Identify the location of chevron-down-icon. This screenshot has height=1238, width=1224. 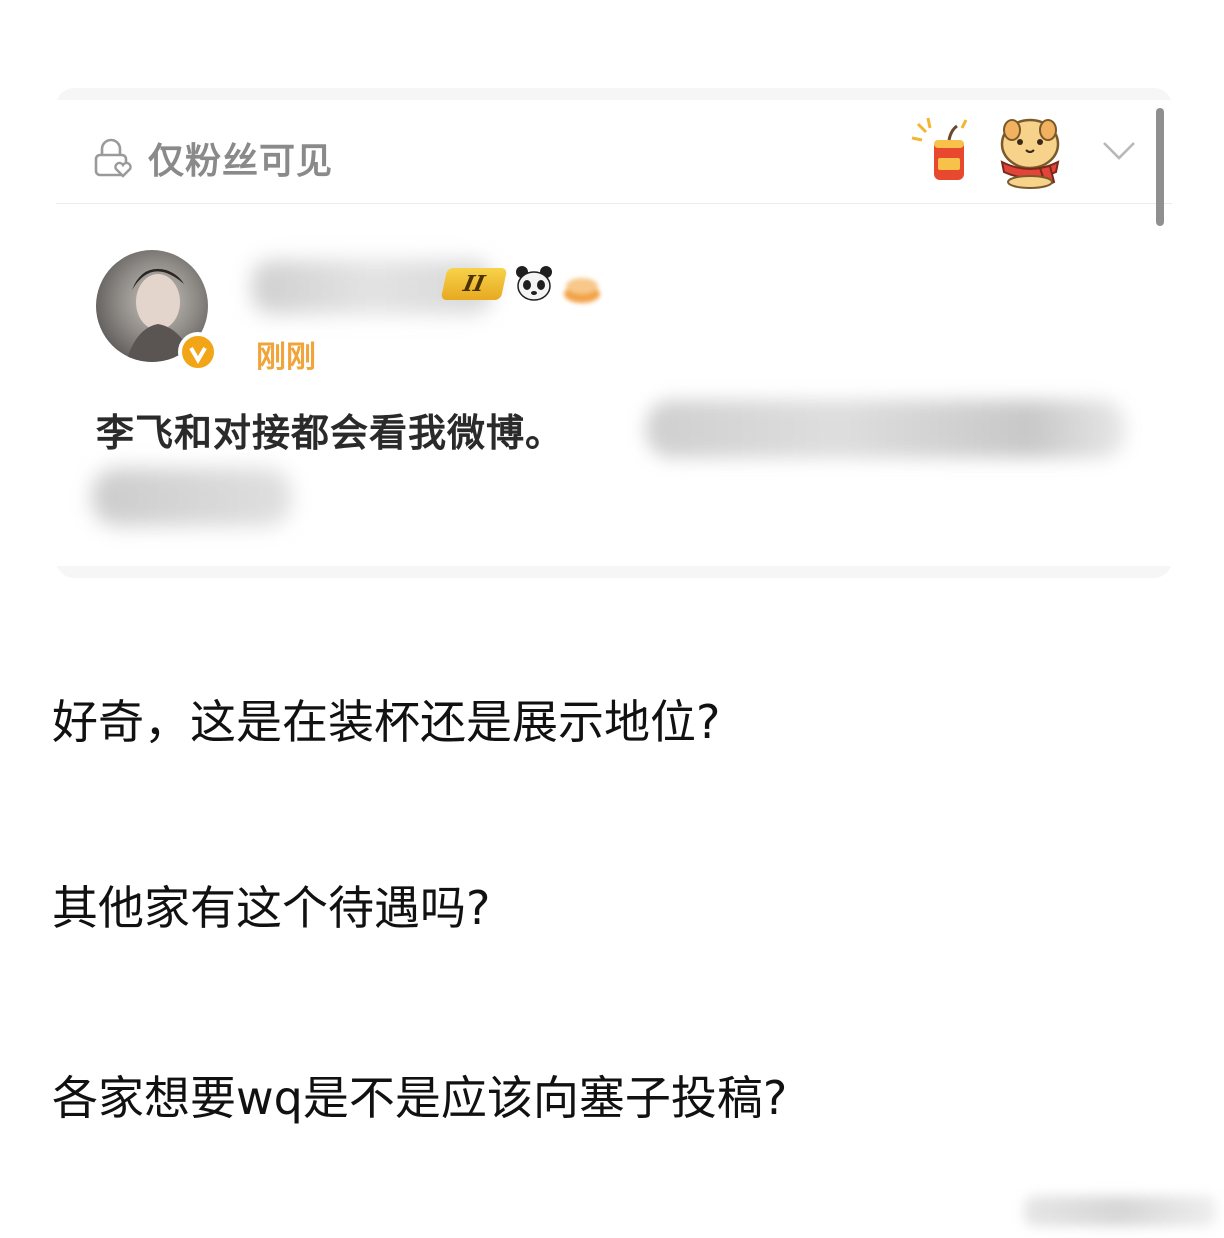
(1119, 151).